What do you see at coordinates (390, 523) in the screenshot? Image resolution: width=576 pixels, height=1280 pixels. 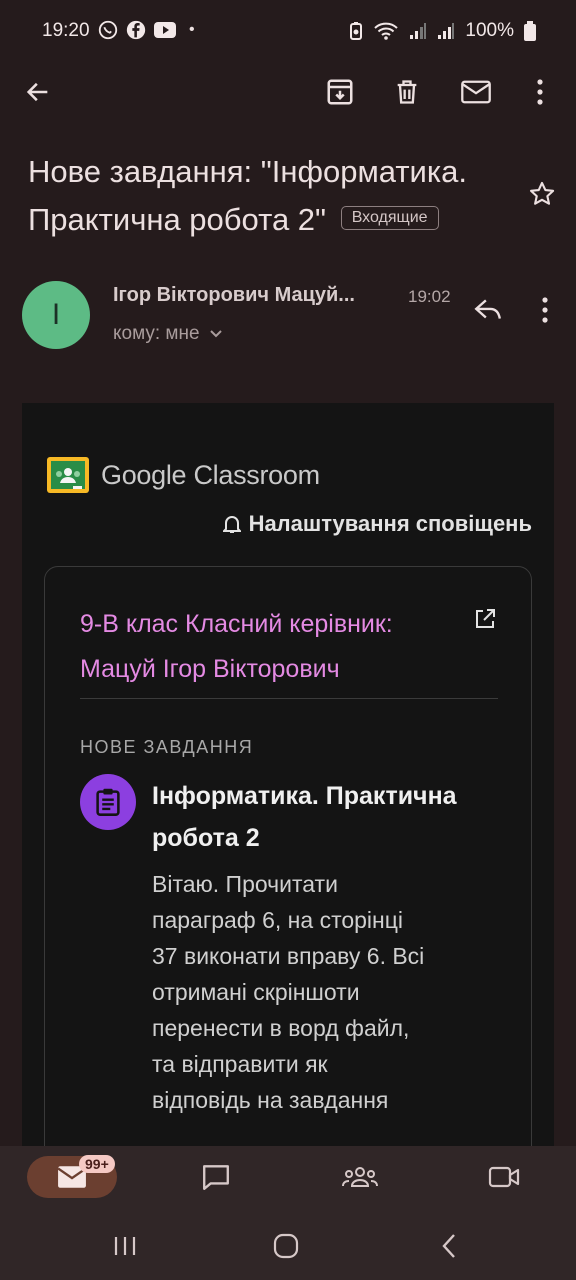 I see `notification-settings-text: Налаштування сповіщень` at bounding box center [390, 523].